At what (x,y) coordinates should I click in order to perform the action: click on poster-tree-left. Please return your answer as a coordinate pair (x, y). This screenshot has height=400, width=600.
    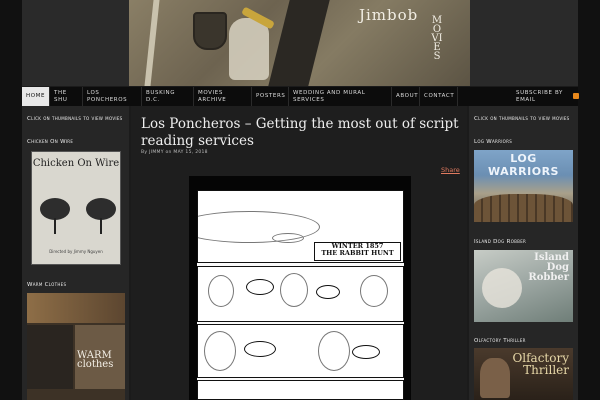
    Looking at the image, I should click on (55, 216).